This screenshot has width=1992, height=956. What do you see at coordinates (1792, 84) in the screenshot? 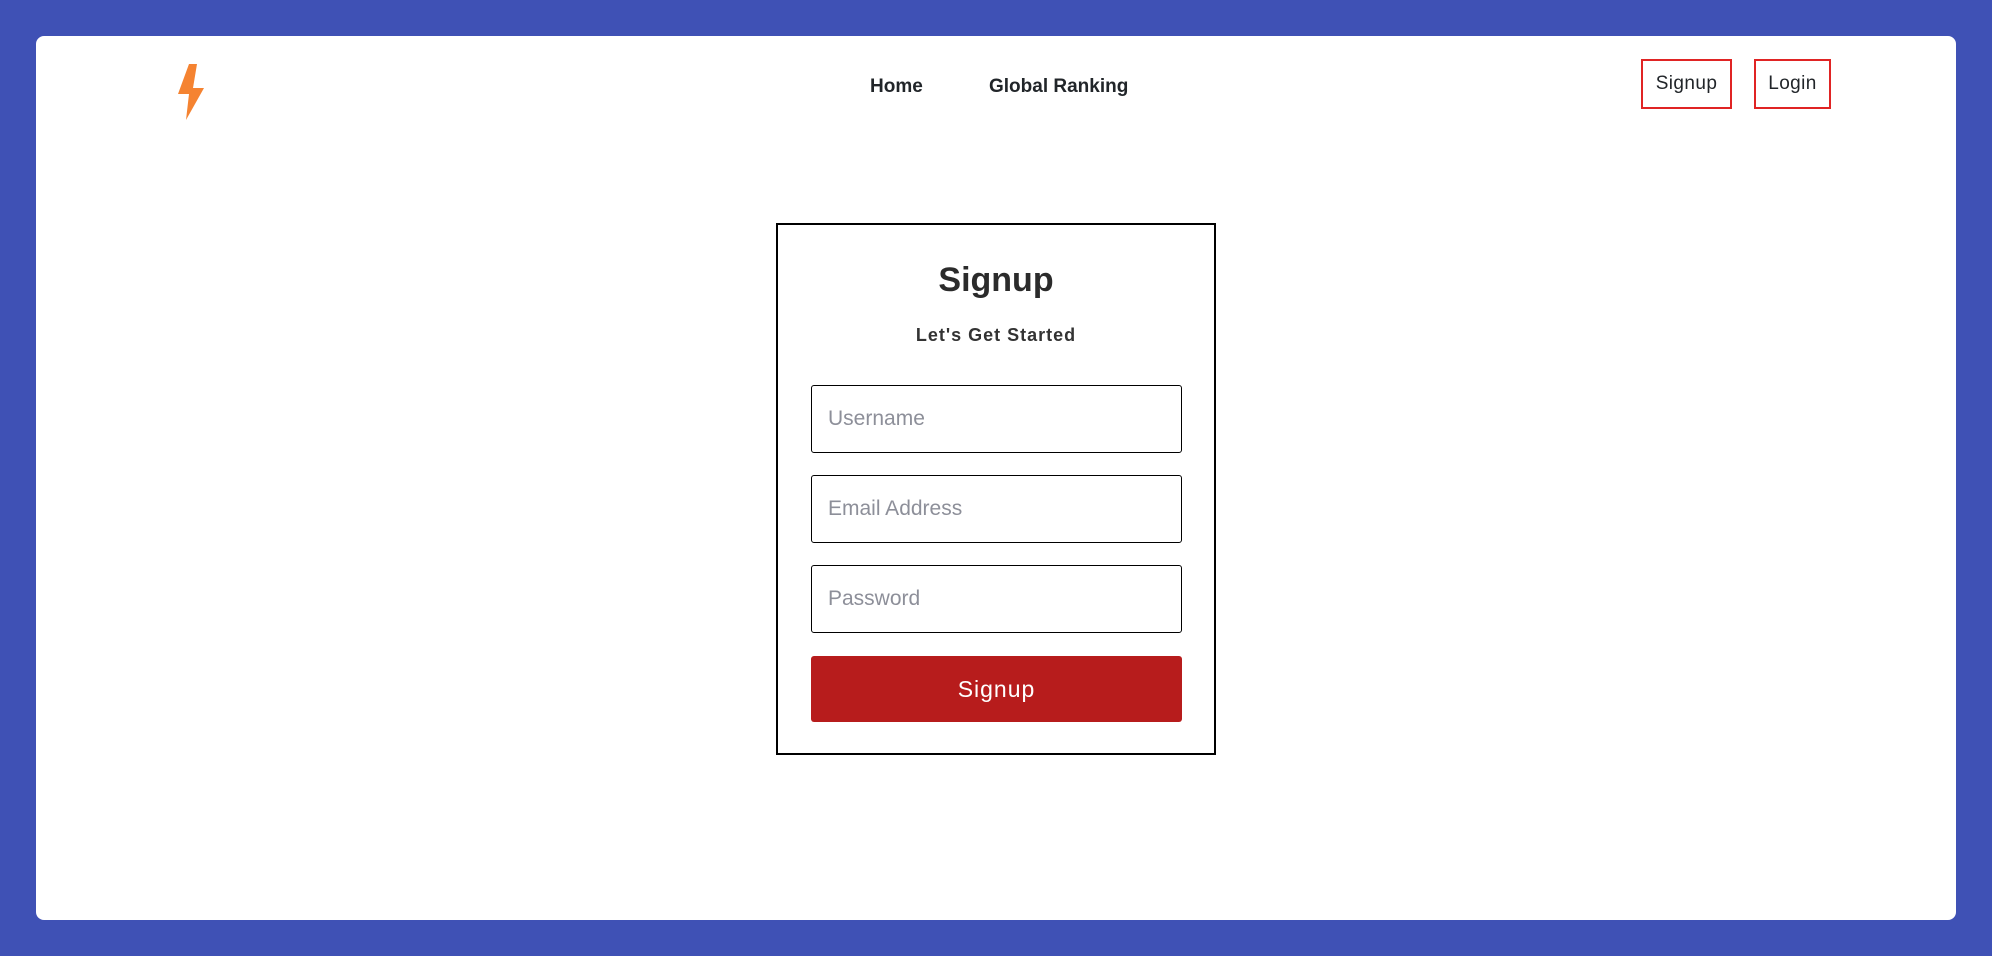
I see `nav-login-button: Login` at bounding box center [1792, 84].